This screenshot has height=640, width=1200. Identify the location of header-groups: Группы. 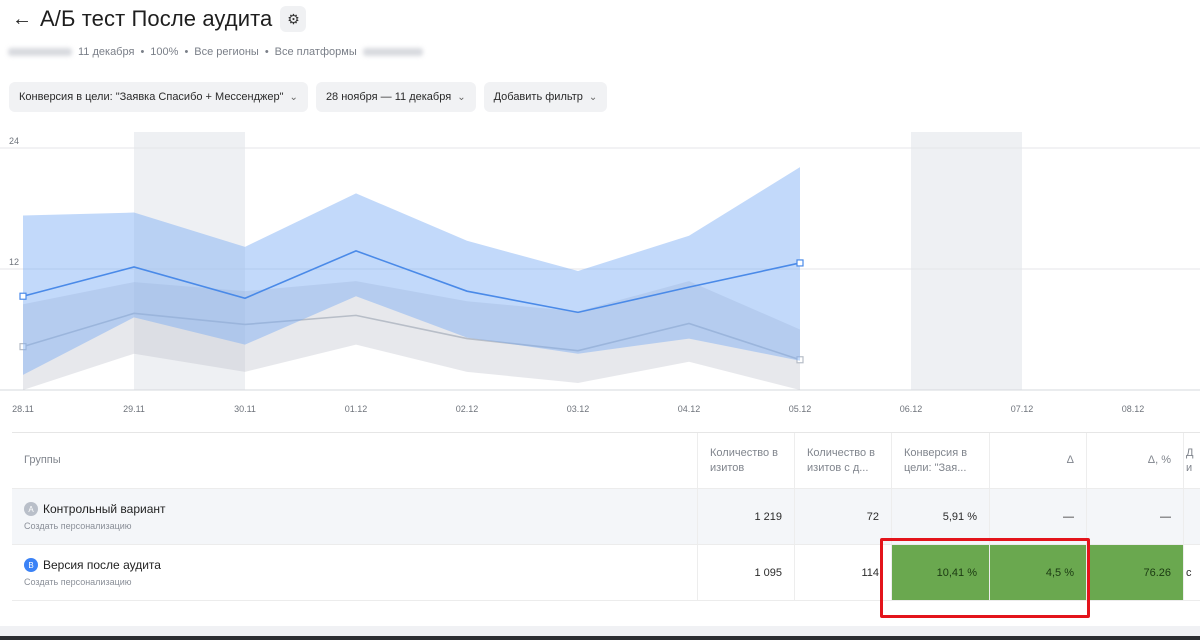
(355, 460).